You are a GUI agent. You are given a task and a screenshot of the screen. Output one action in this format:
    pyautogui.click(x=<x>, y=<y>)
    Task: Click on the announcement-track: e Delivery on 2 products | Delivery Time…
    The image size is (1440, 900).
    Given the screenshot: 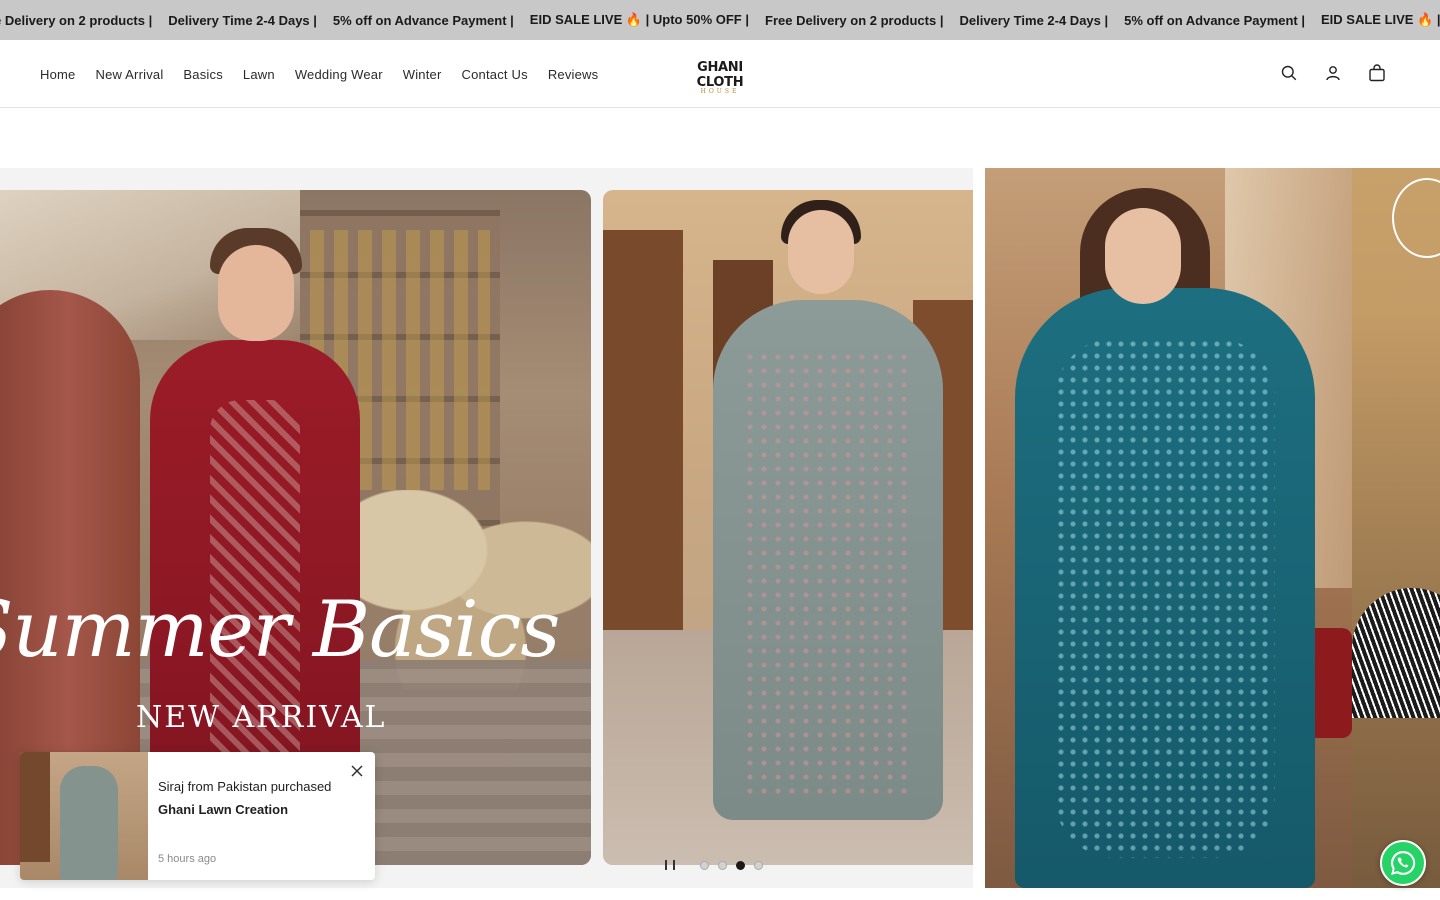 What is the action you would take?
    pyautogui.click(x=720, y=20)
    